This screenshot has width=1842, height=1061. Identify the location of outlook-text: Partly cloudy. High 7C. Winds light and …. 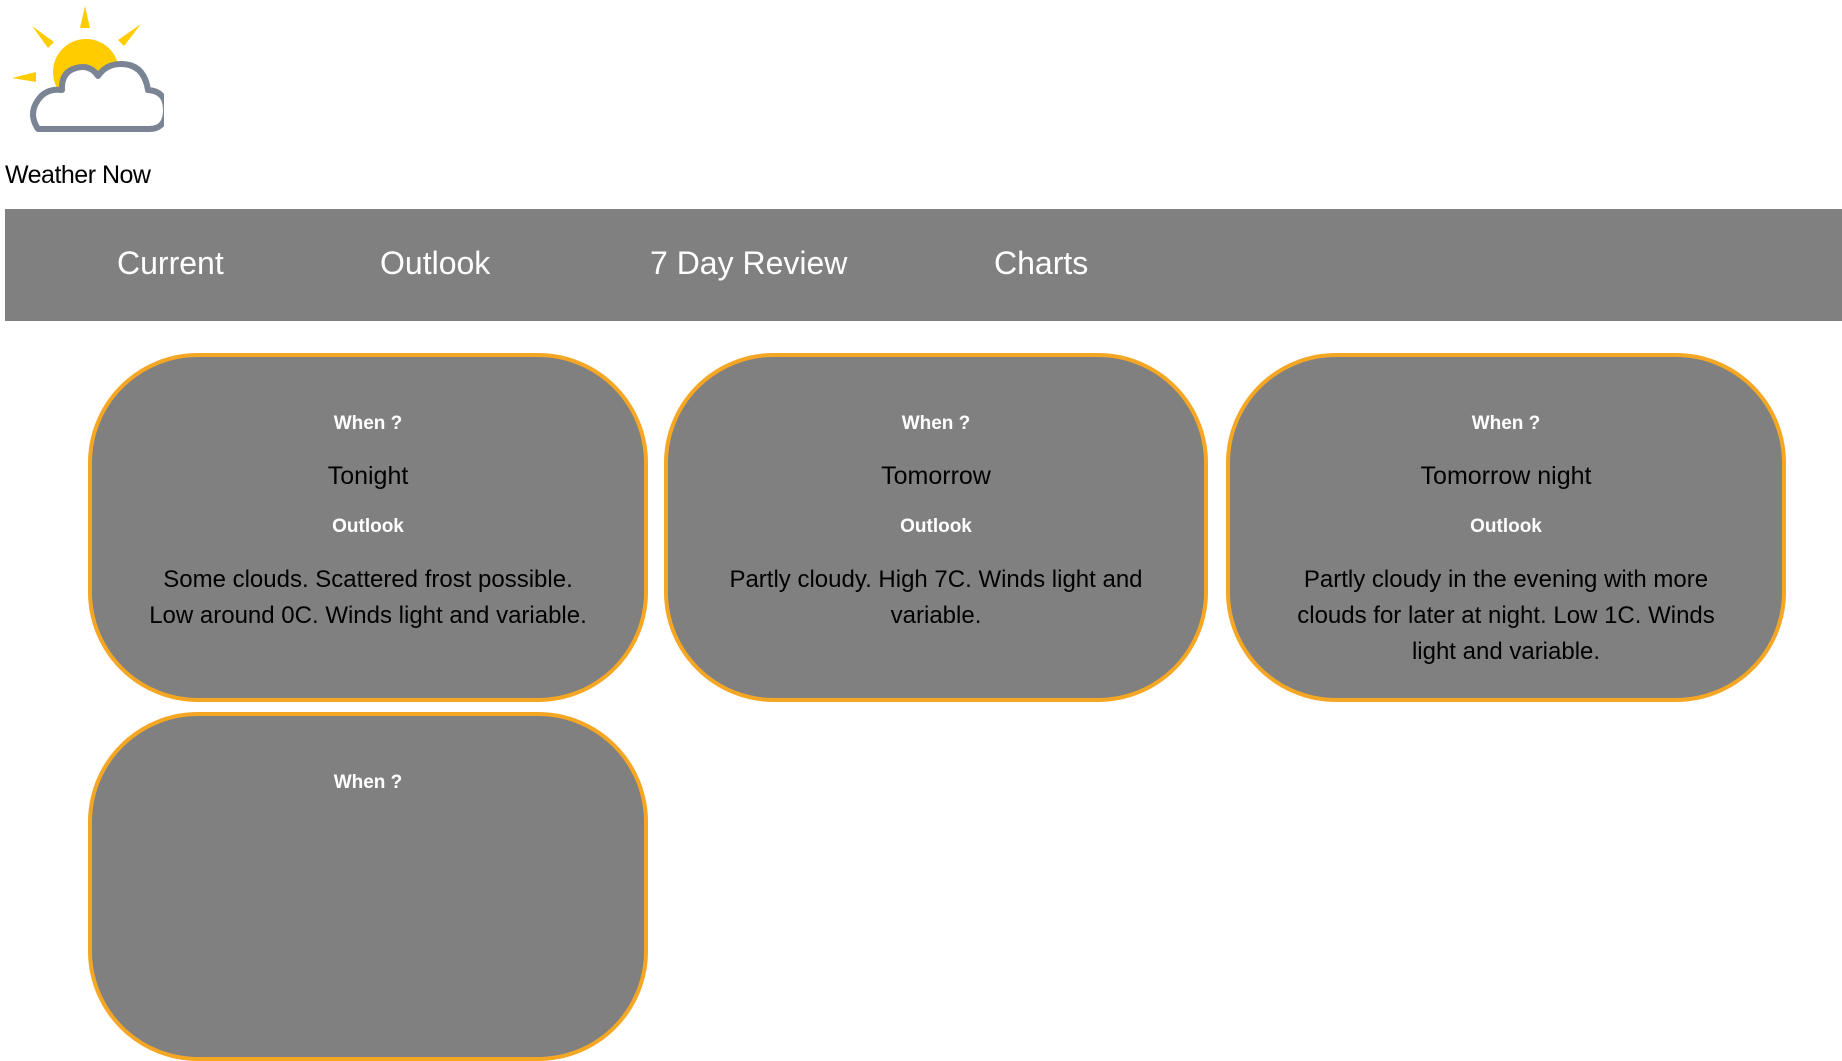
(936, 597).